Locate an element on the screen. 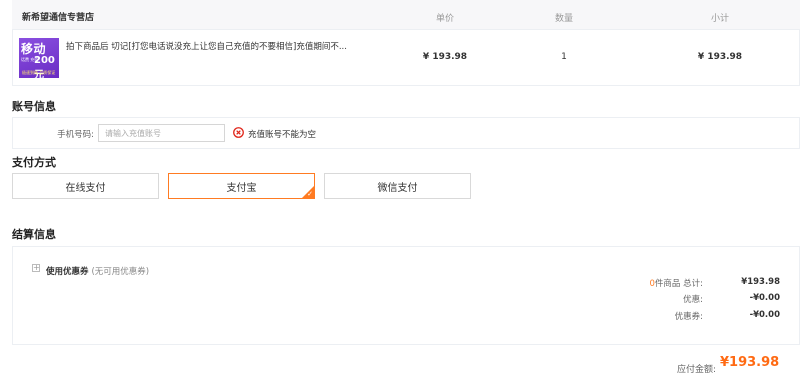 The image size is (800, 375). coupon-discount-label: 优惠券: is located at coordinates (688, 317).